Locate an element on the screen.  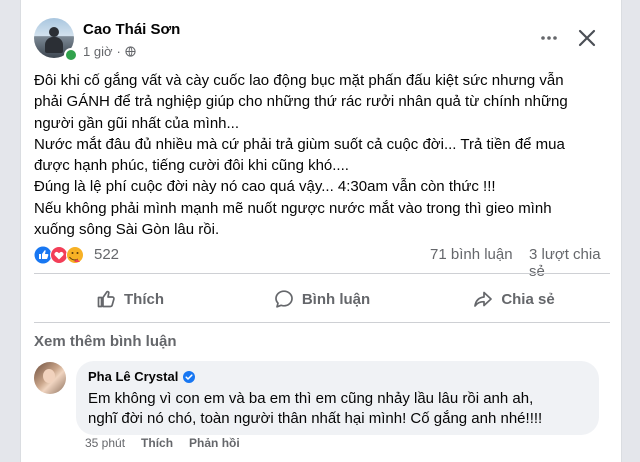
post-actions: Thích Bình luận Chia sẻ is located at coordinates (322, 299).